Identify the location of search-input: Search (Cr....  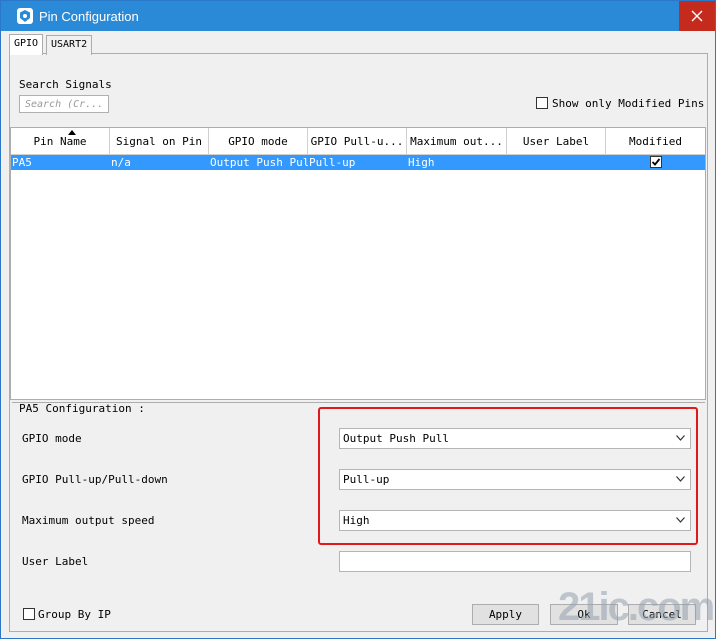
(64, 104).